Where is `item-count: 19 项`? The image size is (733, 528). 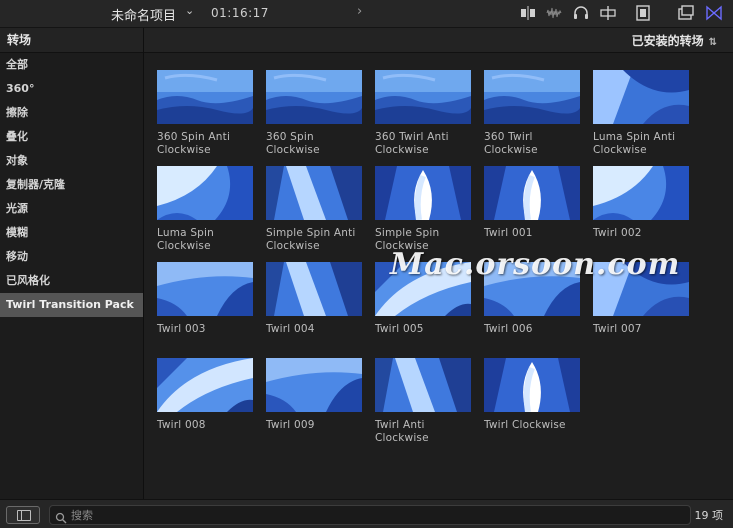
item-count: 19 项 is located at coordinates (709, 515).